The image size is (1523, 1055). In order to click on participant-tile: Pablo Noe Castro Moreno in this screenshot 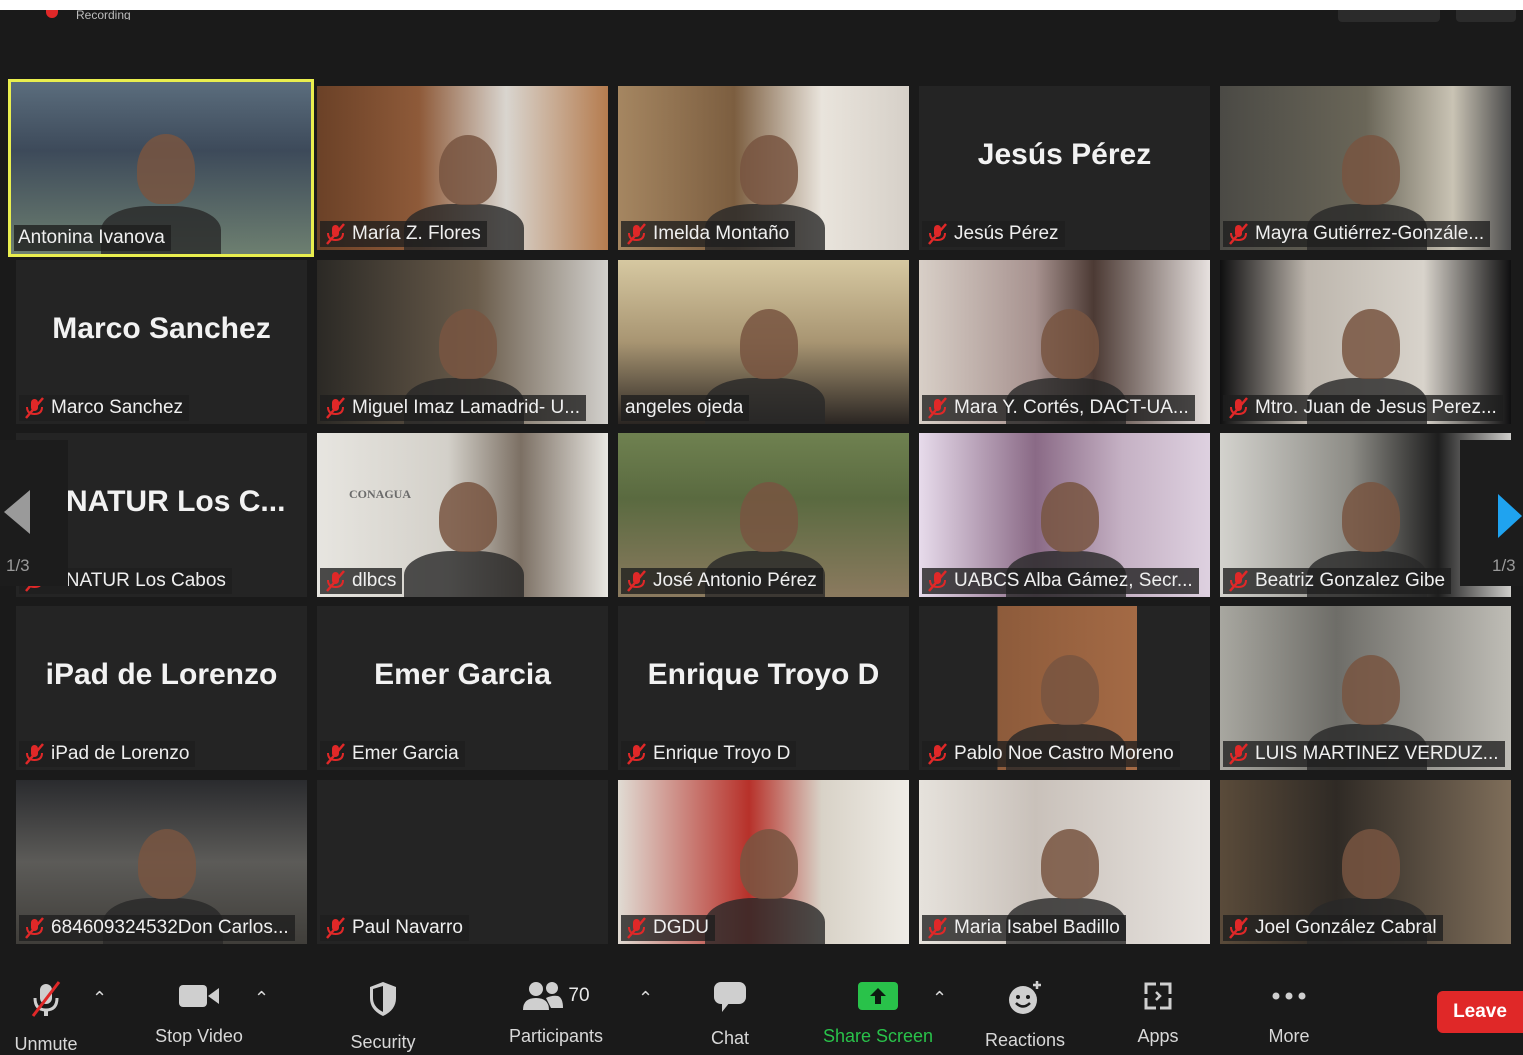, I will do `click(1064, 688)`.